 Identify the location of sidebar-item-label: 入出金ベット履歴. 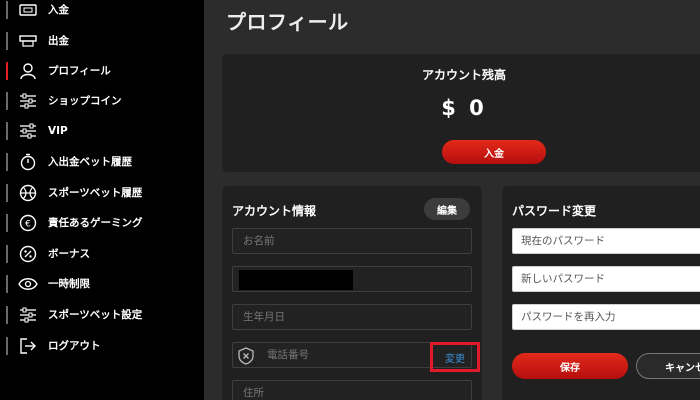
(90, 162).